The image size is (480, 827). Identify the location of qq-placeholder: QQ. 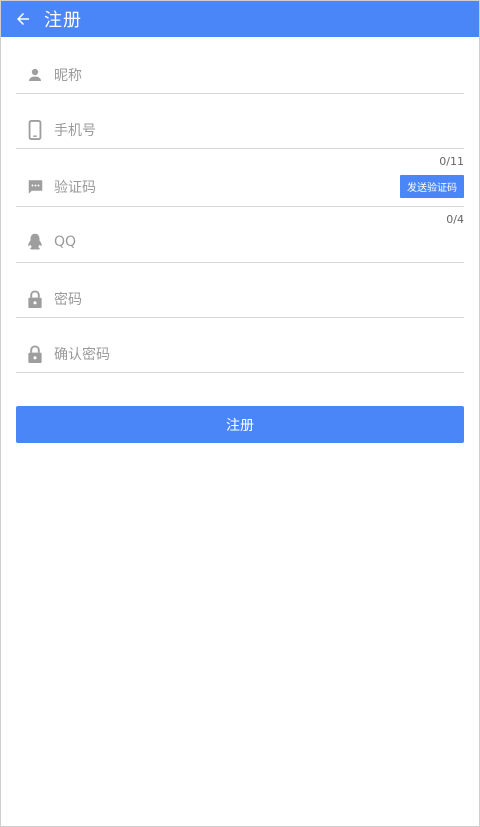
(65, 242).